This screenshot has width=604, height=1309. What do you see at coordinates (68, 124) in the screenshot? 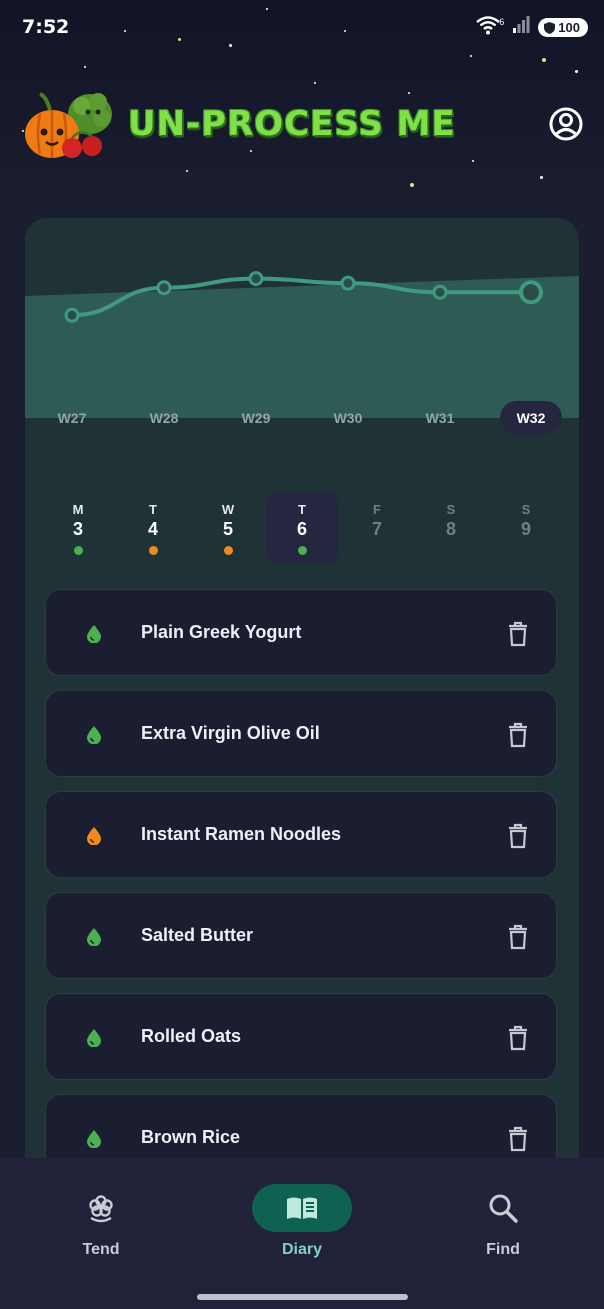
I see `veggie-mascot-logo` at bounding box center [68, 124].